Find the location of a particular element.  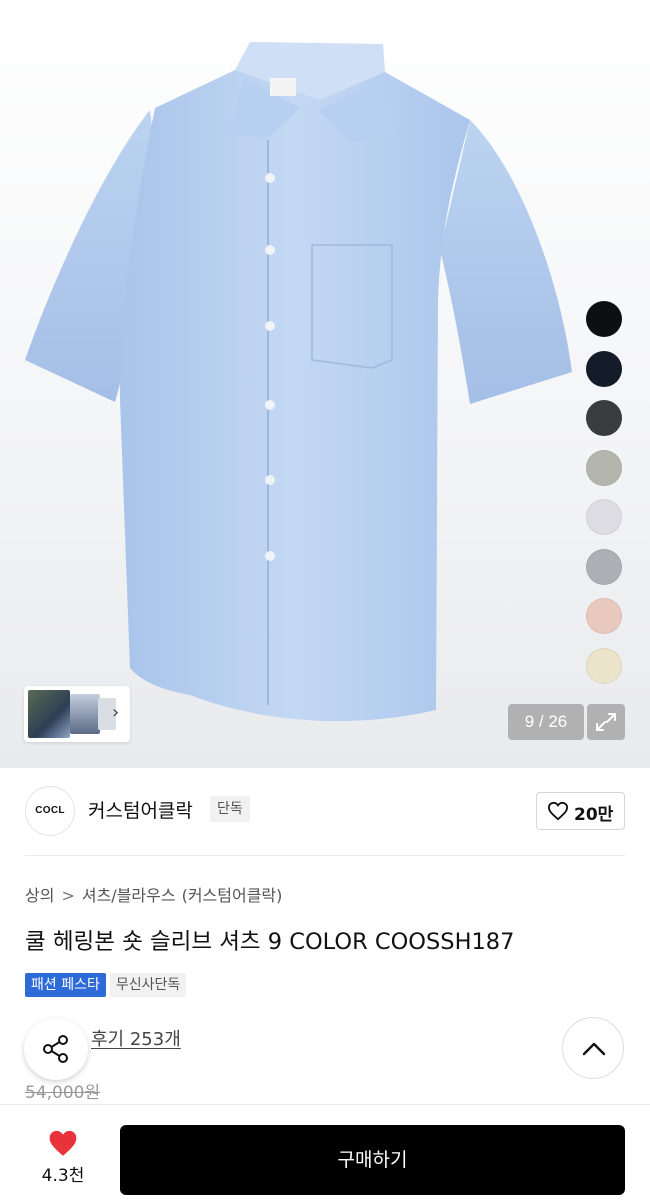

badge-musinsa-exclusive: 무신사단독 is located at coordinates (148, 985).